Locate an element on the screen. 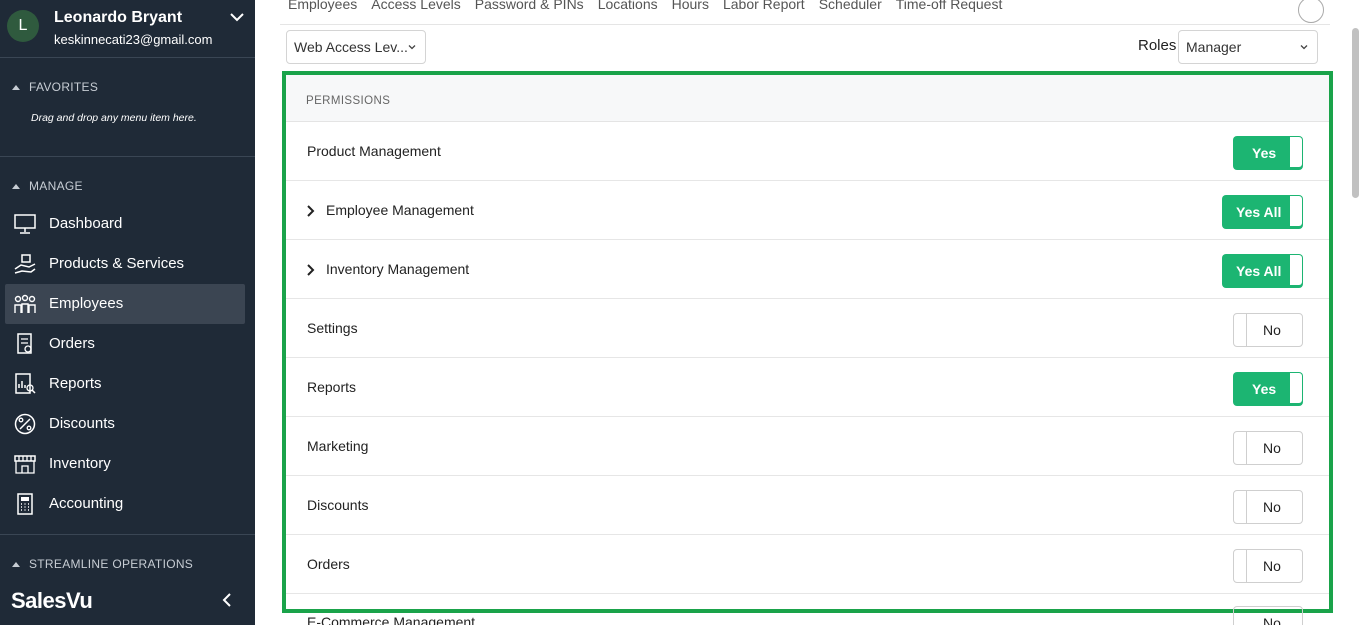 The height and width of the screenshot is (625, 1361). manage-header: MANAGE is located at coordinates (47, 186).